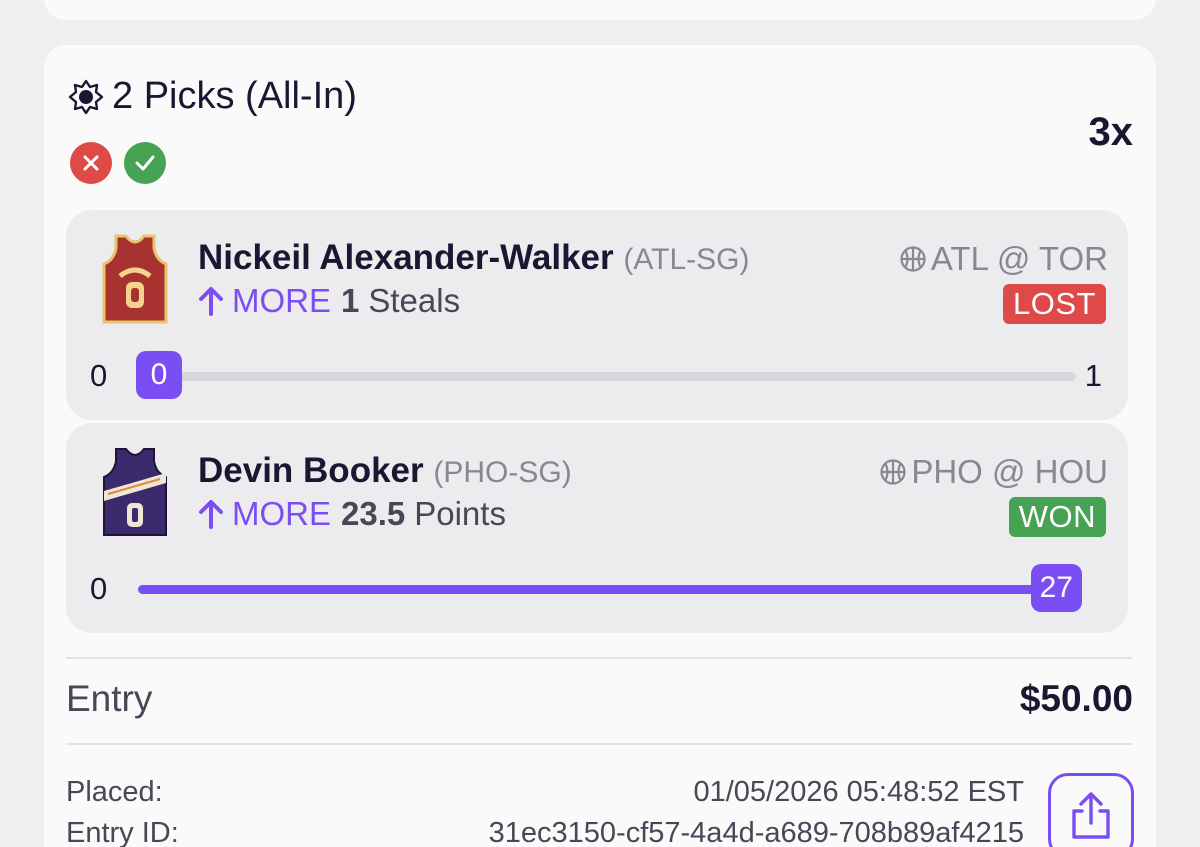 Image resolution: width=1200 pixels, height=847 pixels. I want to click on payout-multiplier: 3x, so click(1111, 132).